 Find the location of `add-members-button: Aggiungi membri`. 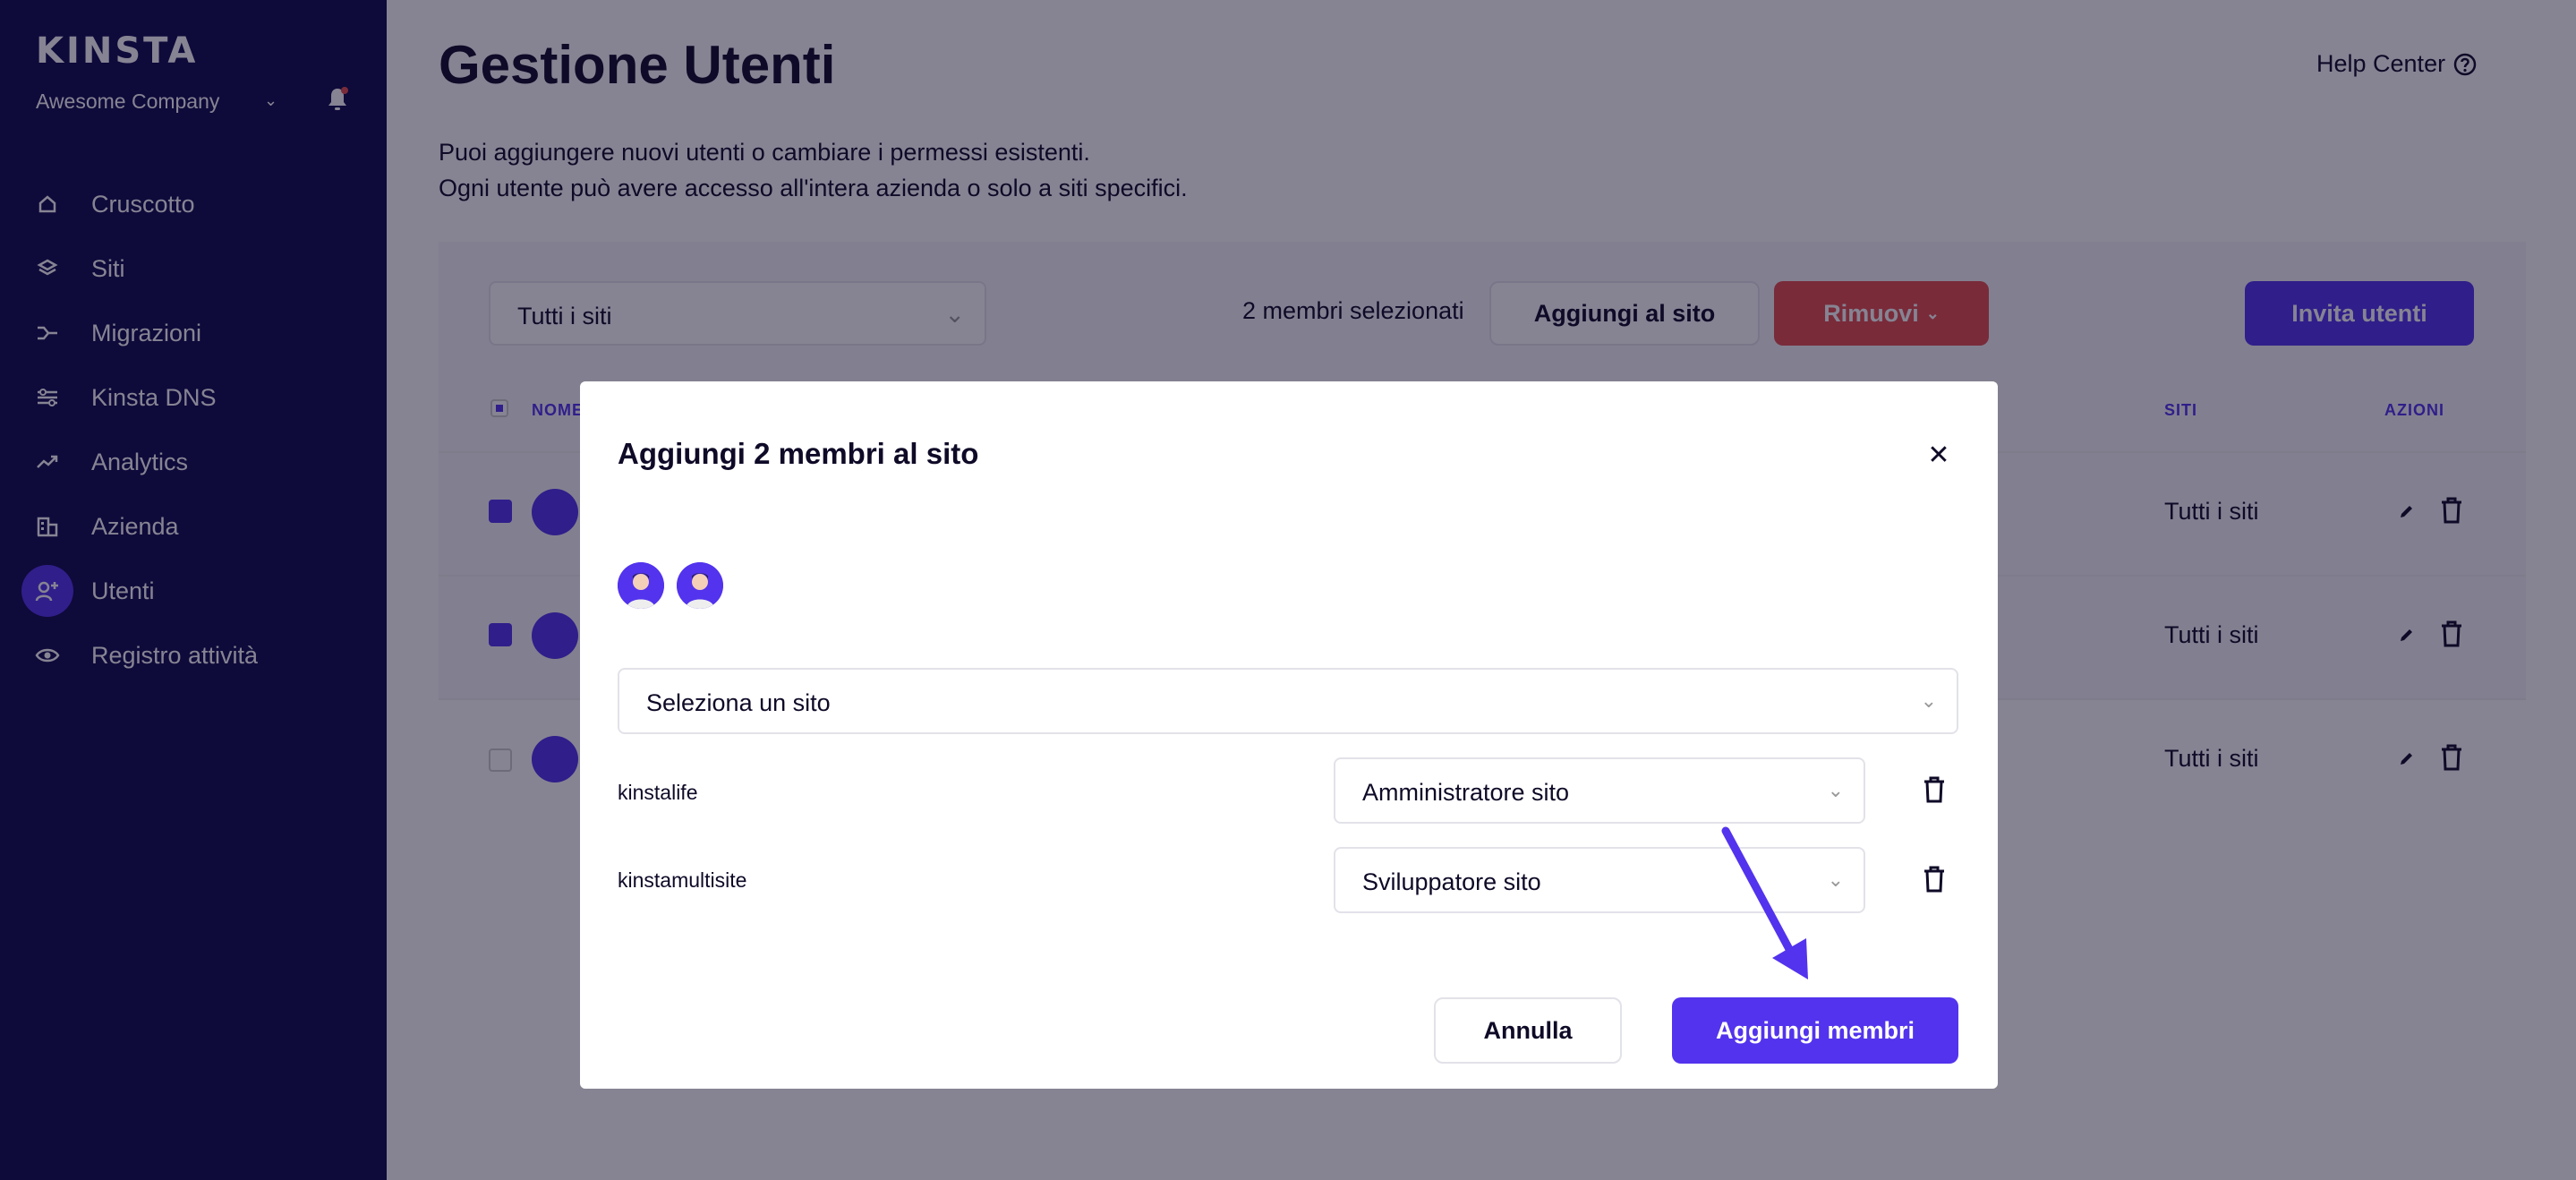

add-members-button: Aggiungi membri is located at coordinates (1815, 1030).